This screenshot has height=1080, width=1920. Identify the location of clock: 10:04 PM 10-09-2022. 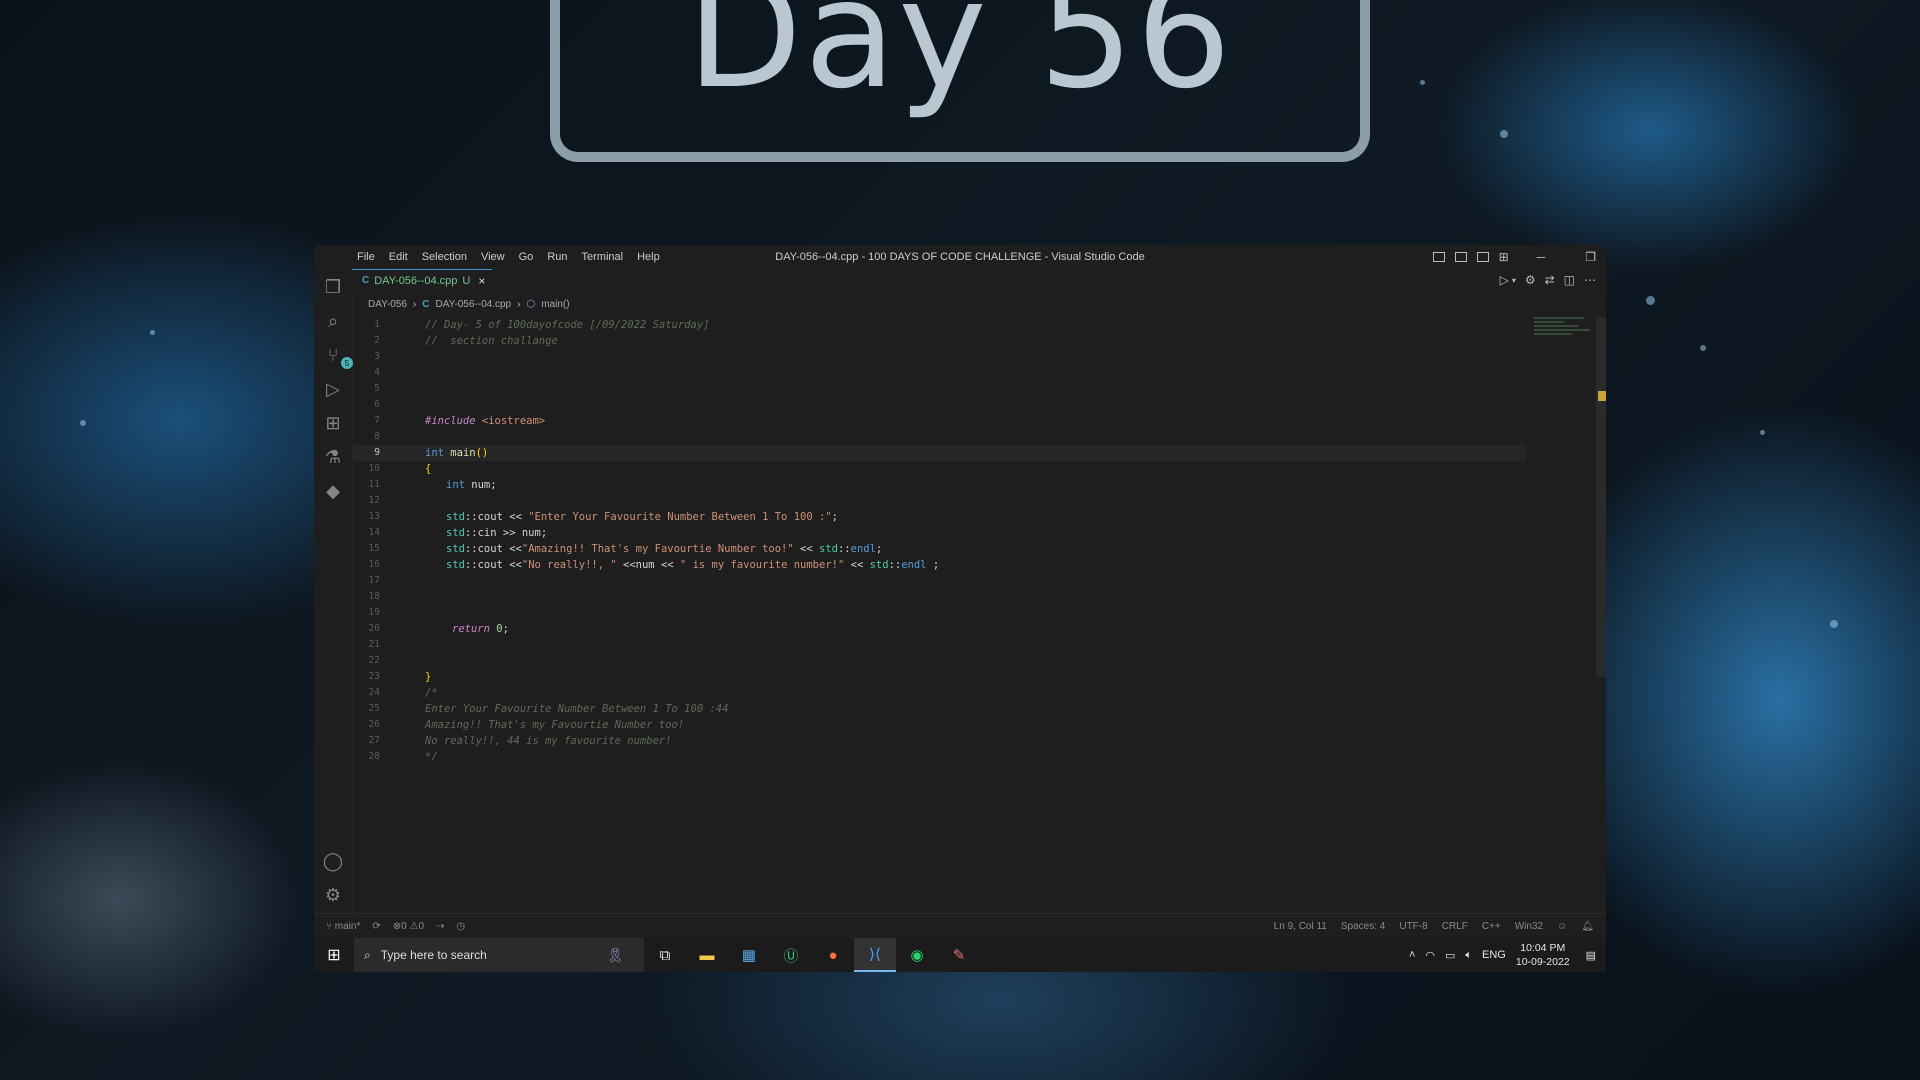
(1543, 955).